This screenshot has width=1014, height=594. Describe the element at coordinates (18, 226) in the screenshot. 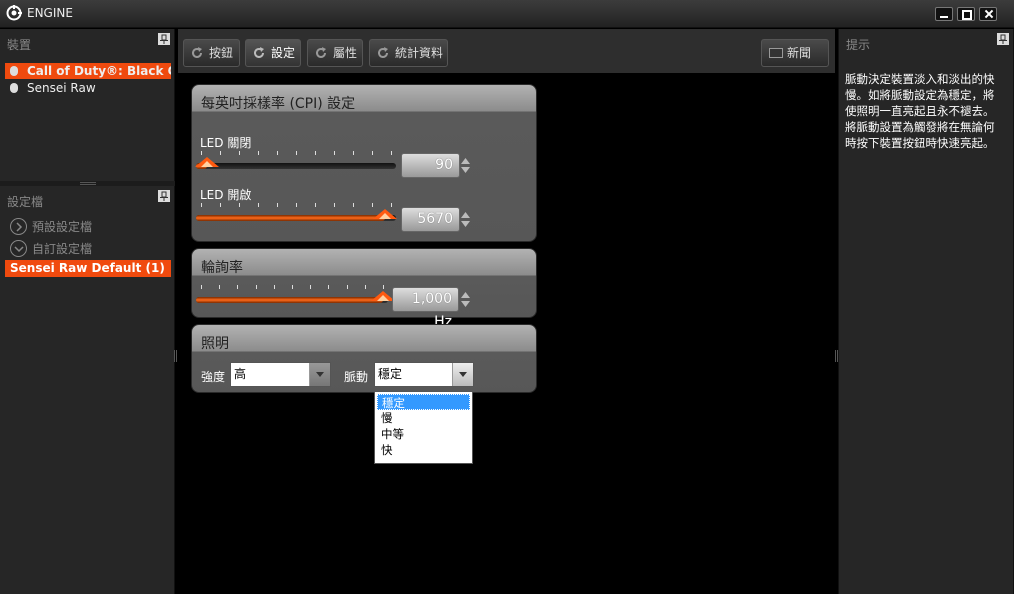

I see `chevron-right-icon` at that location.